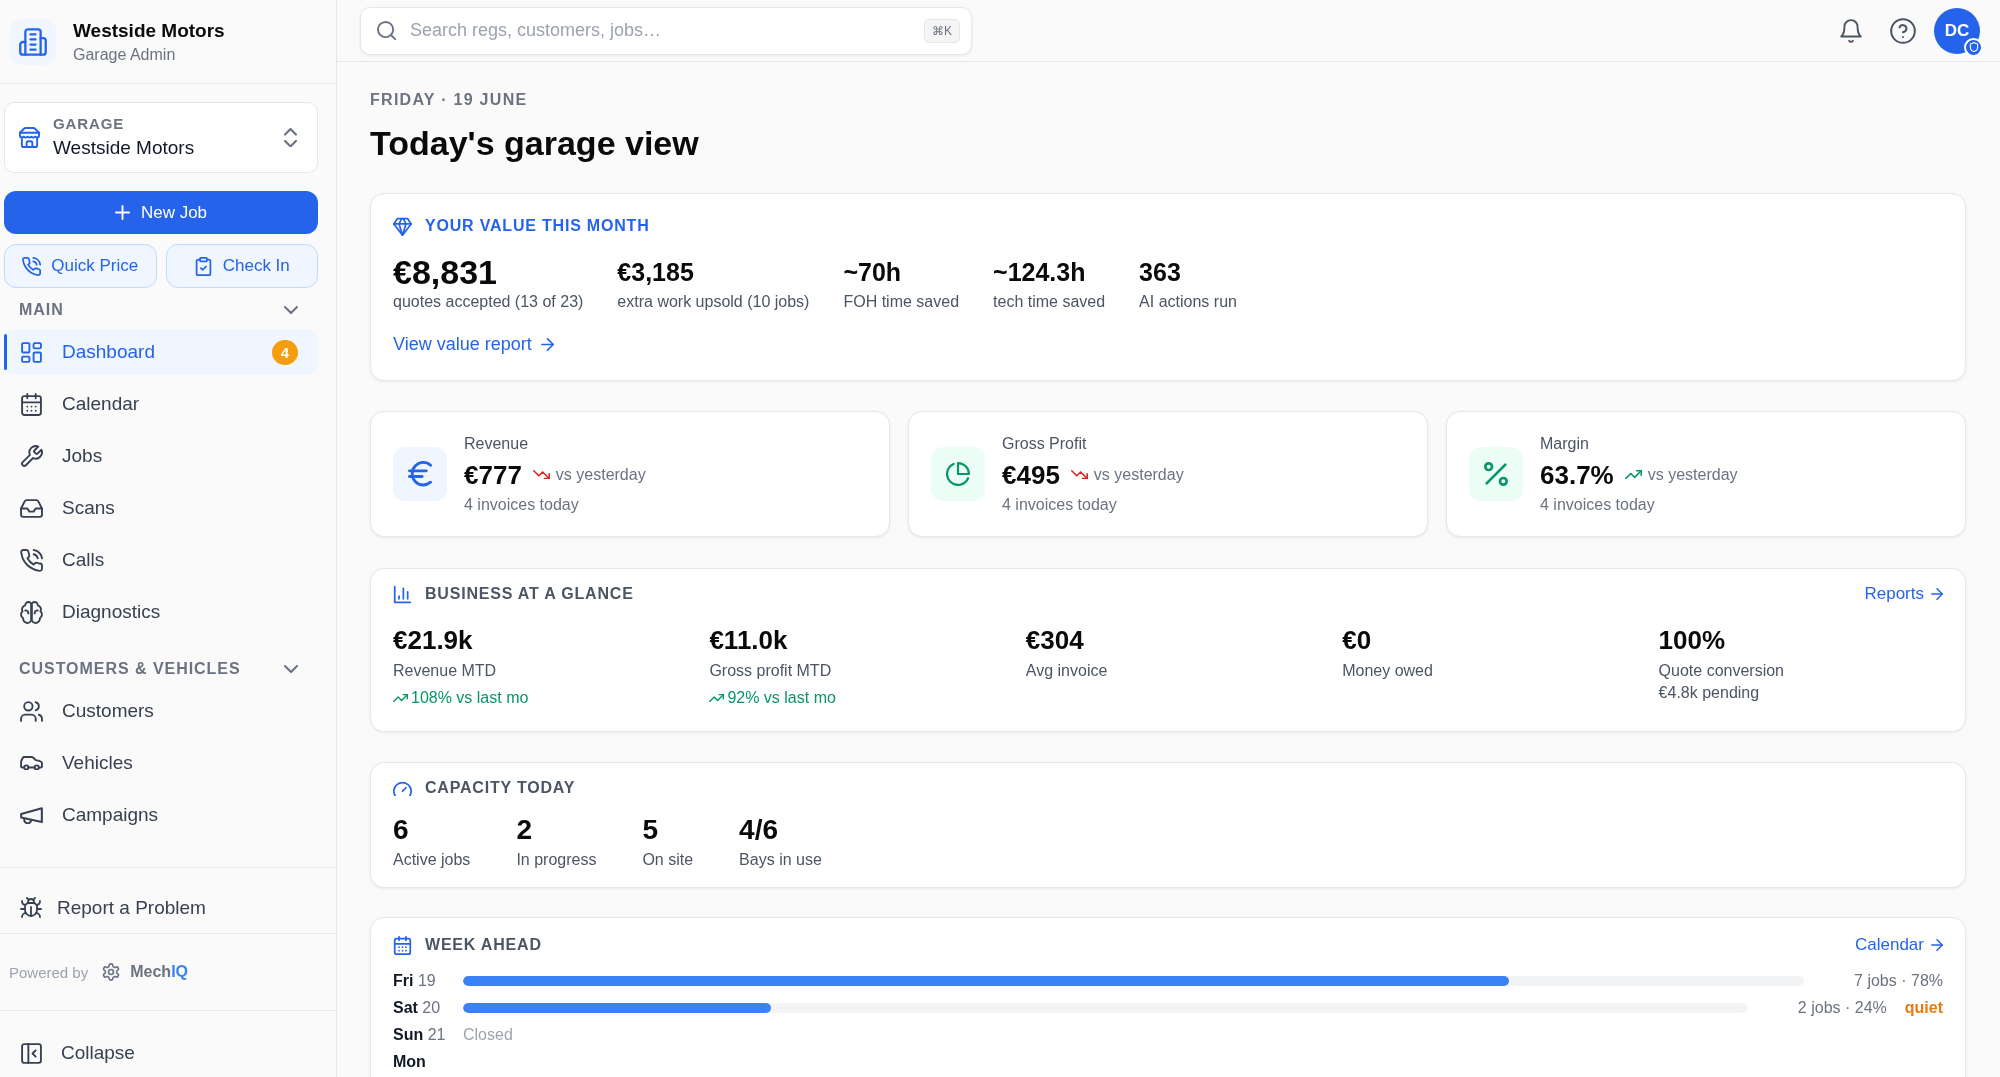  What do you see at coordinates (1357, 640) in the screenshot?
I see `metric-value: €0` at bounding box center [1357, 640].